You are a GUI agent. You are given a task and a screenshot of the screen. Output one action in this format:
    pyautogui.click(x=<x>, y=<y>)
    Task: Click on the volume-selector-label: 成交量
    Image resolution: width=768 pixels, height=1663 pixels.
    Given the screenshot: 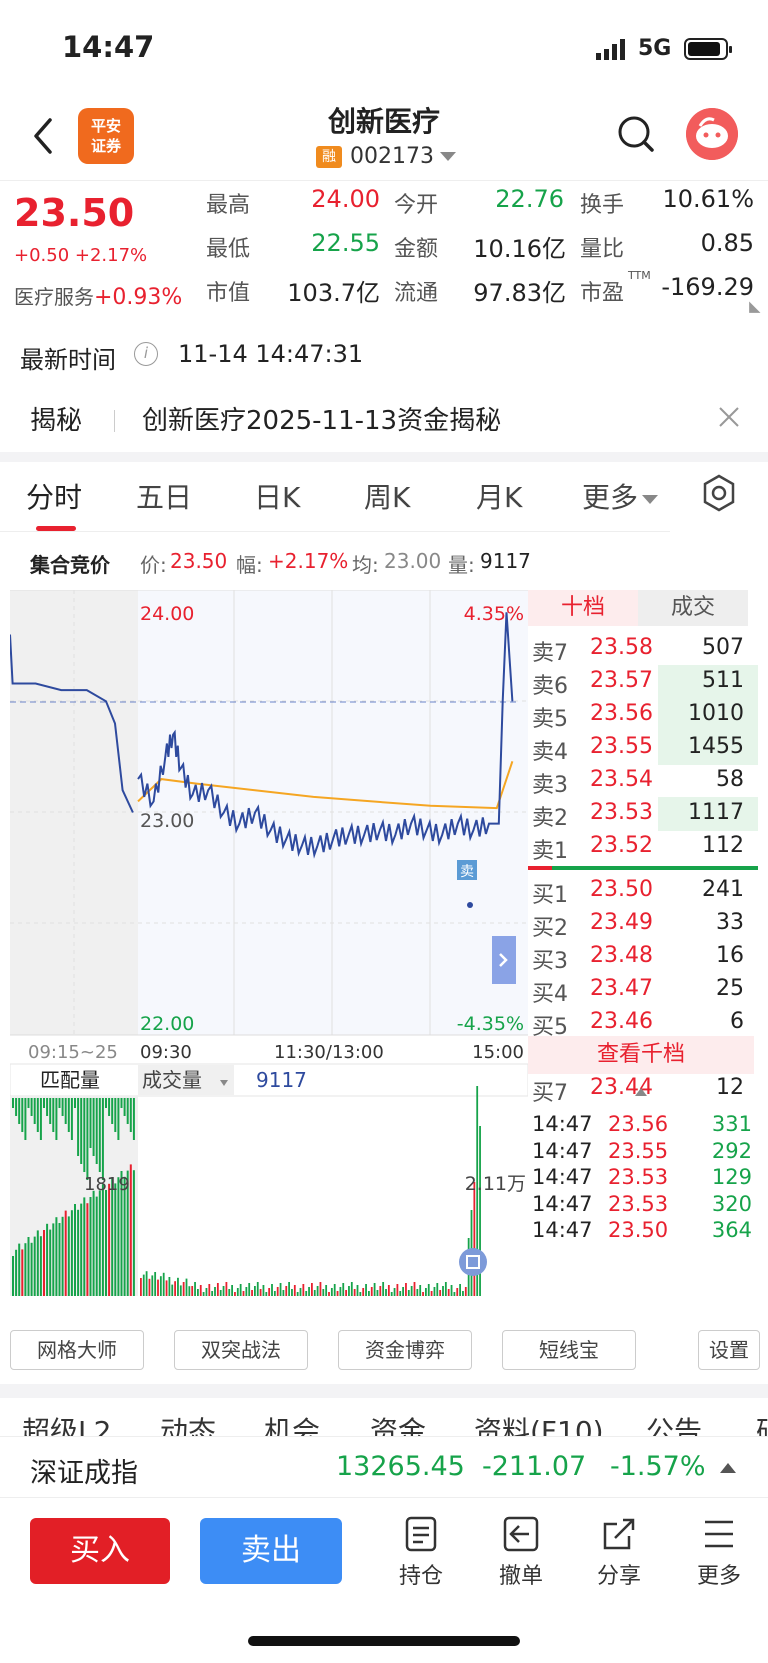 What is the action you would take?
    pyautogui.click(x=172, y=1080)
    